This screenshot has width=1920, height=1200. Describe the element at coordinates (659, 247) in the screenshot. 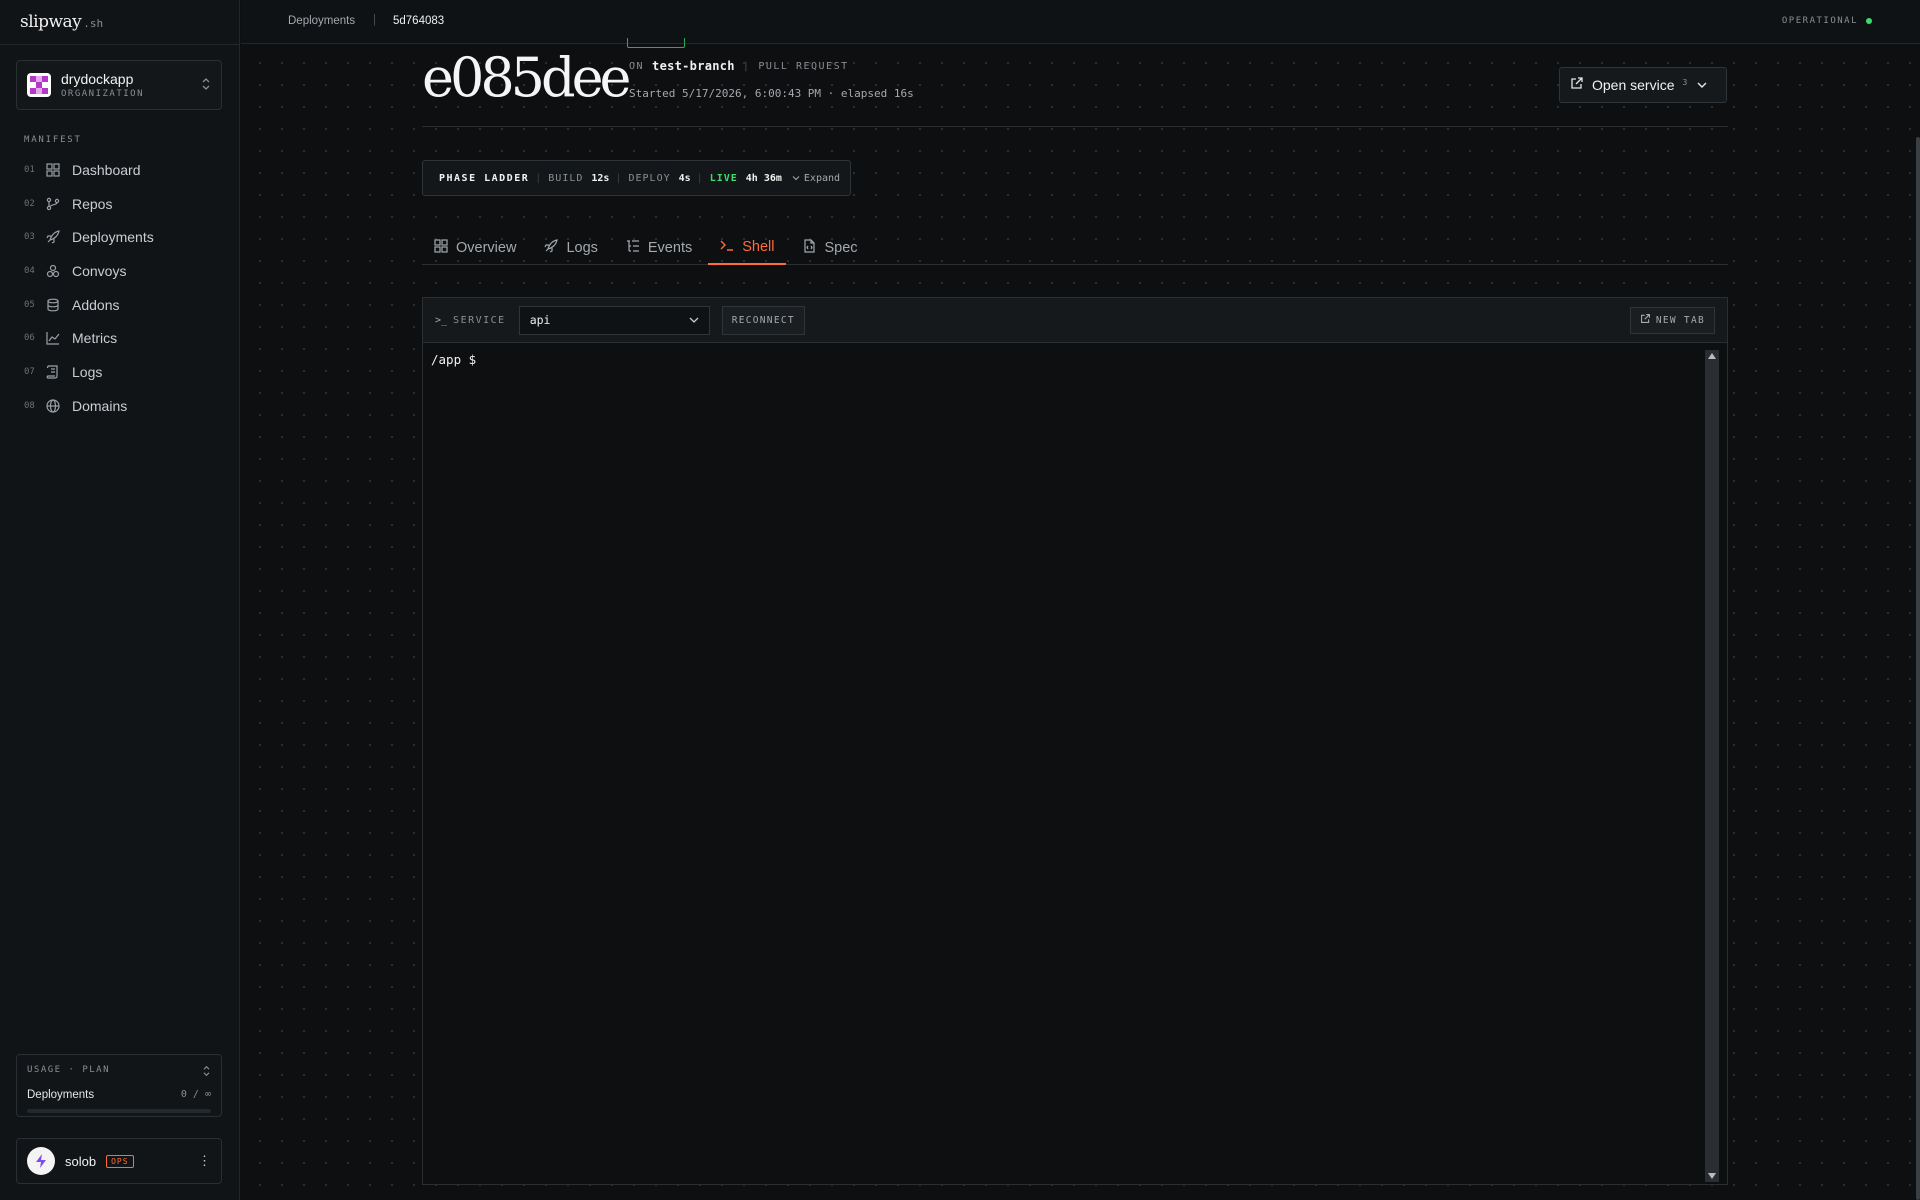

I see `tab-events: Events` at that location.